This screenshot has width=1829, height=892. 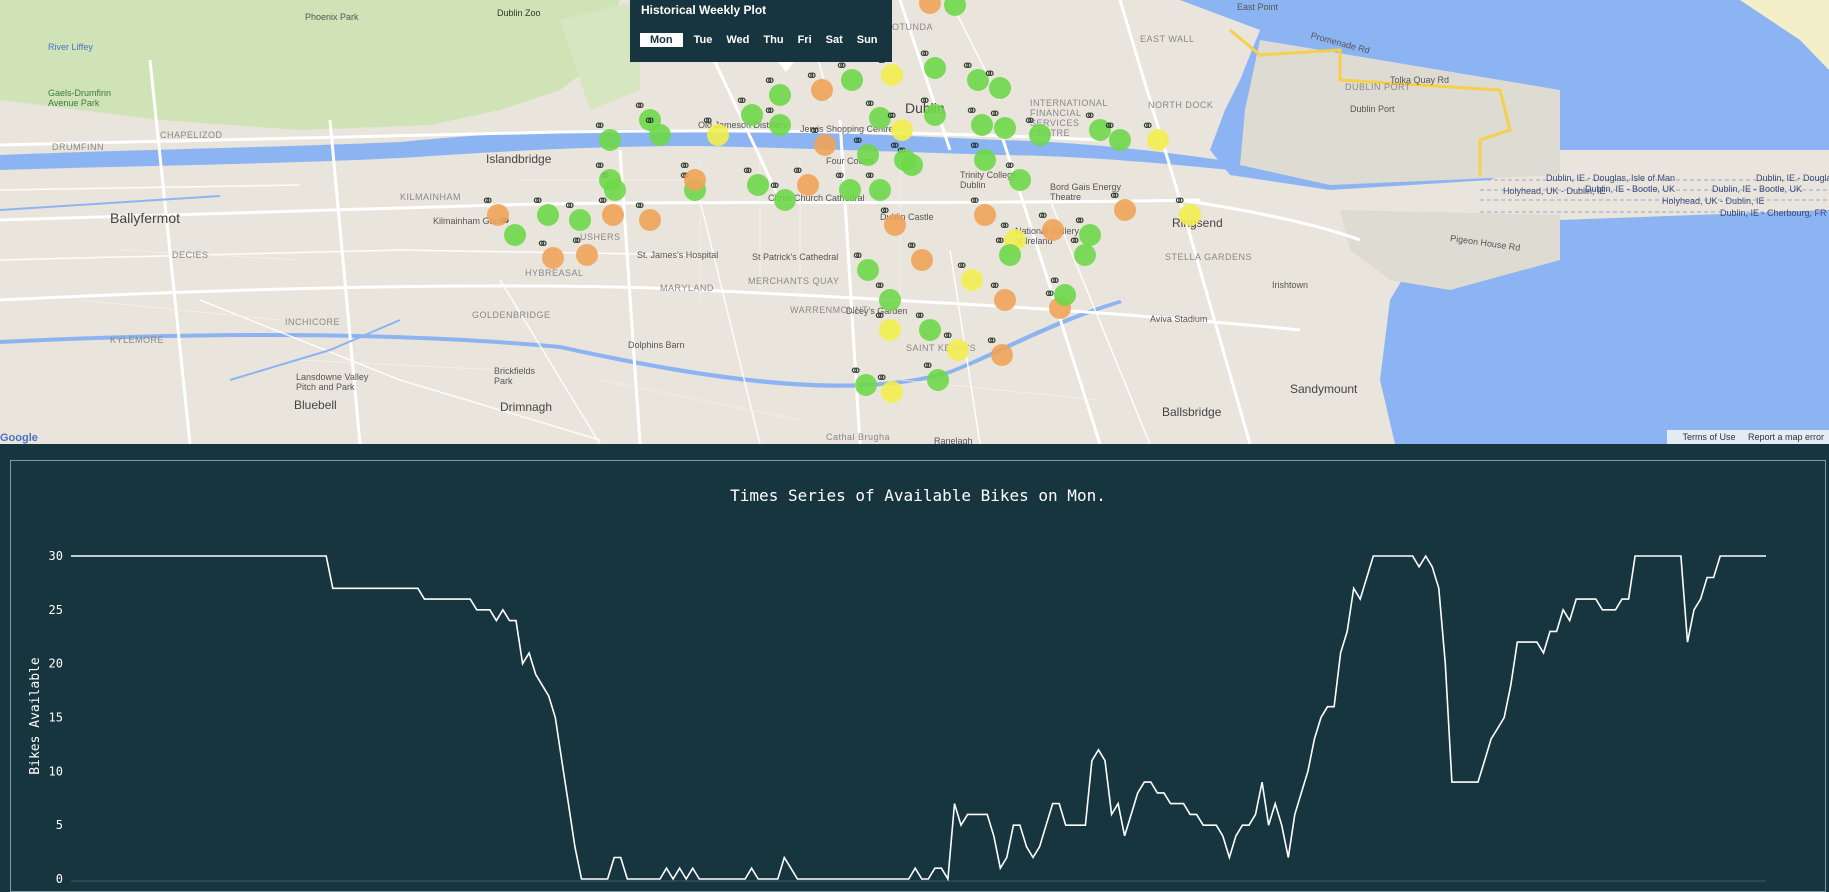 I want to click on map-label: WARRENMOUNT, so click(x=829, y=310).